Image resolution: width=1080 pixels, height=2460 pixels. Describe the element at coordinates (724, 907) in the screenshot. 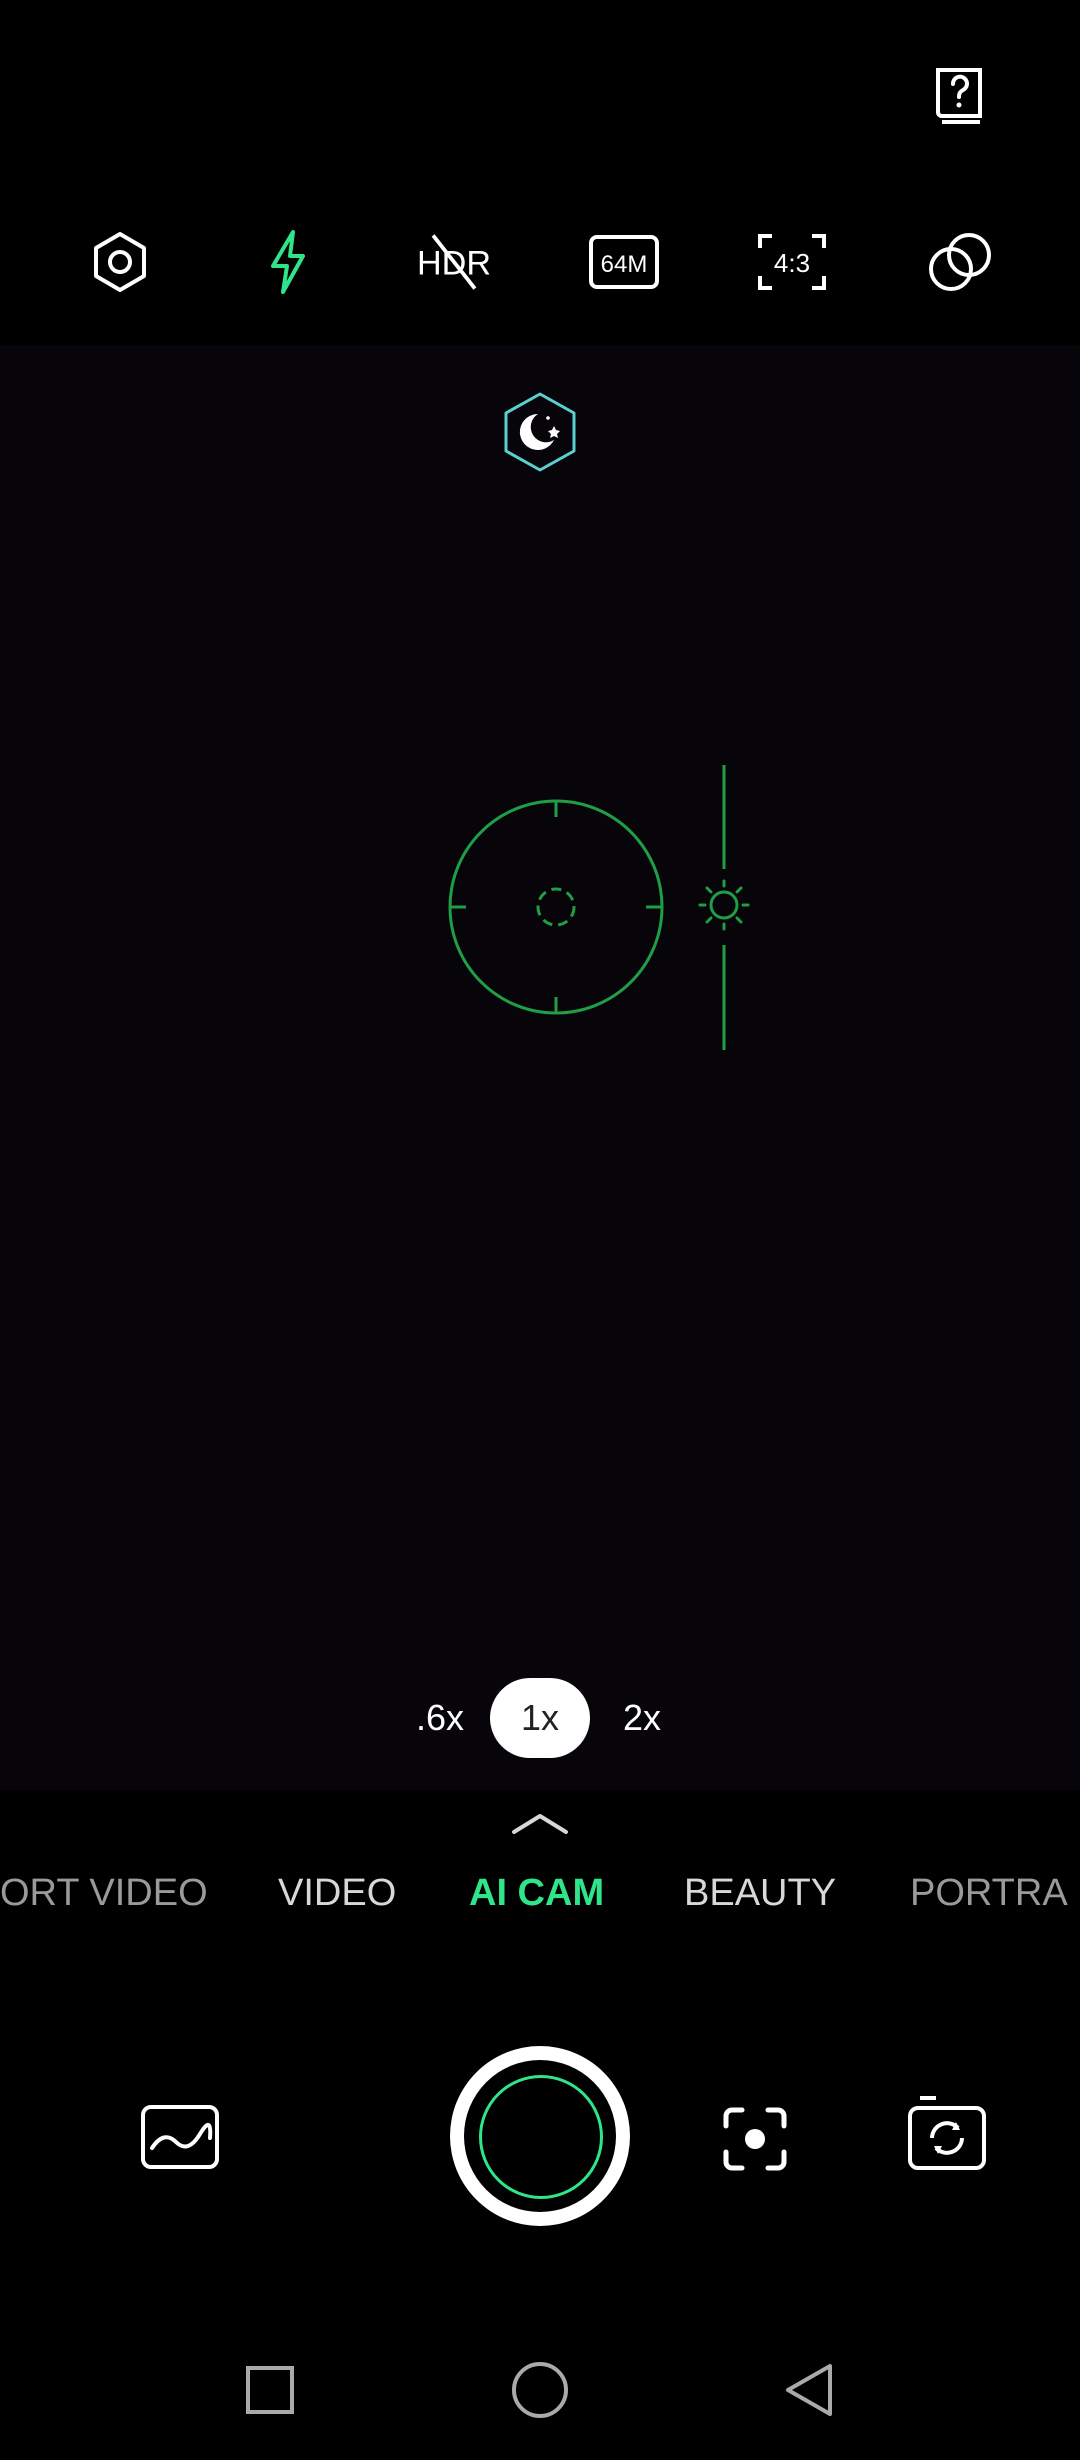

I see `exposure-sun-icon` at that location.